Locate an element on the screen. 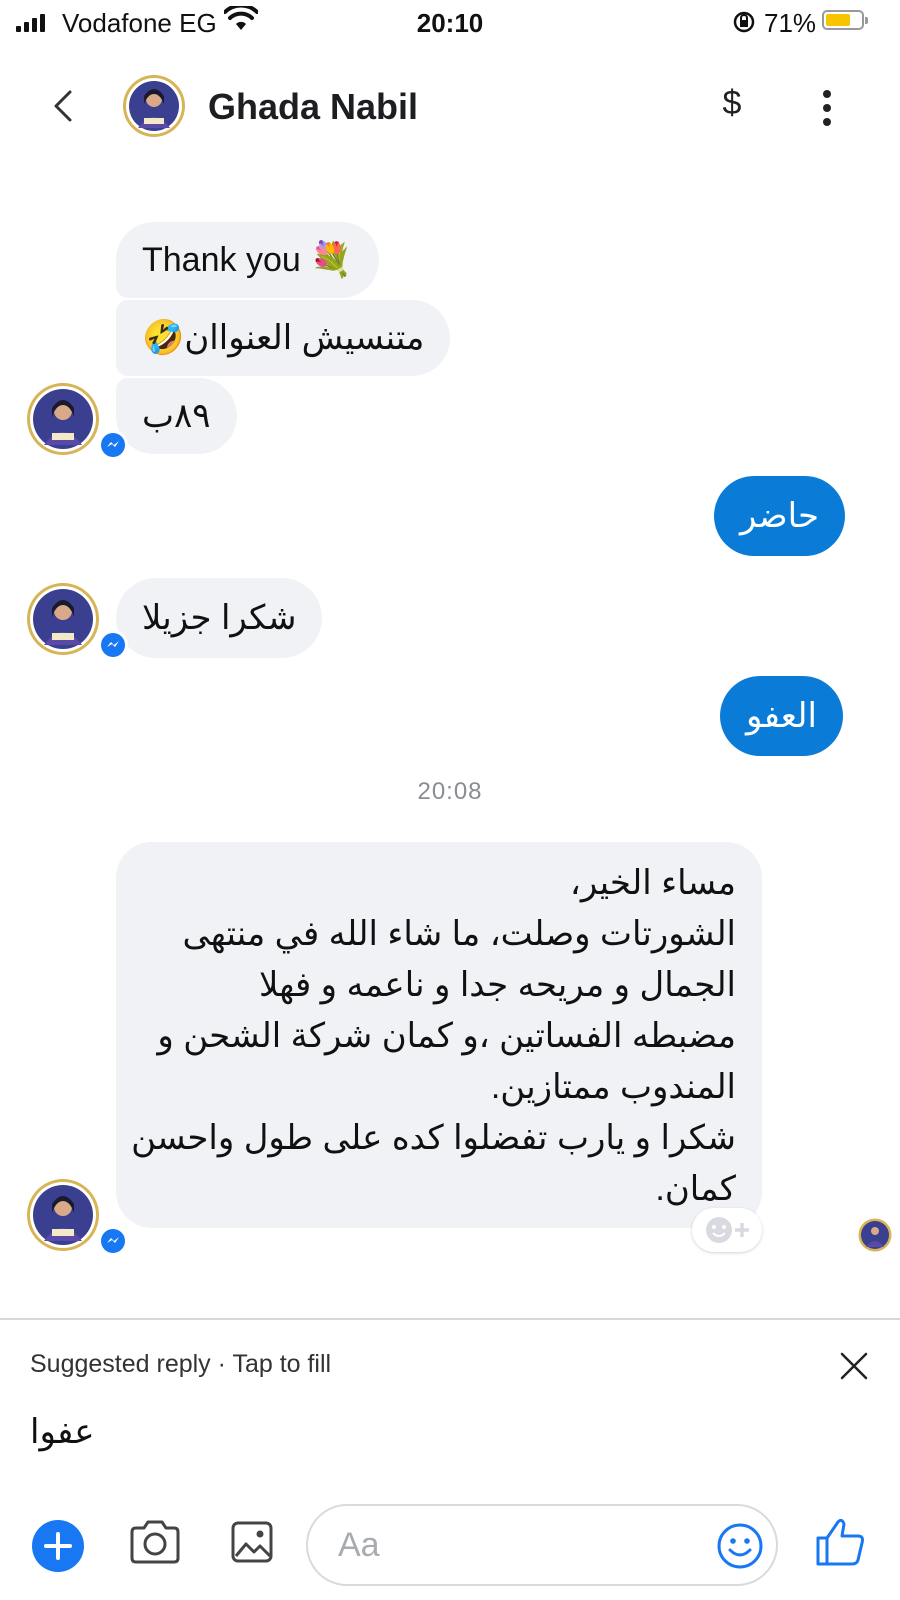  rotation-lock-icon is located at coordinates (744, 22).